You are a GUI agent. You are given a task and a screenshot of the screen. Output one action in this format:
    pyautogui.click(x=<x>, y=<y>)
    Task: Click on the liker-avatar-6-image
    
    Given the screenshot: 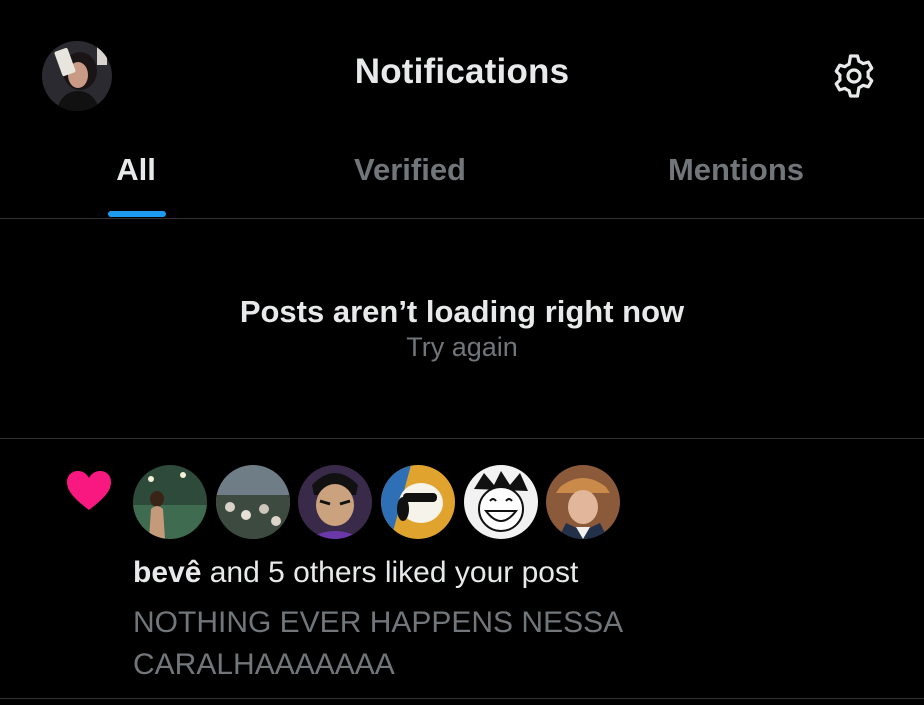 What is the action you would take?
    pyautogui.click(x=583, y=502)
    